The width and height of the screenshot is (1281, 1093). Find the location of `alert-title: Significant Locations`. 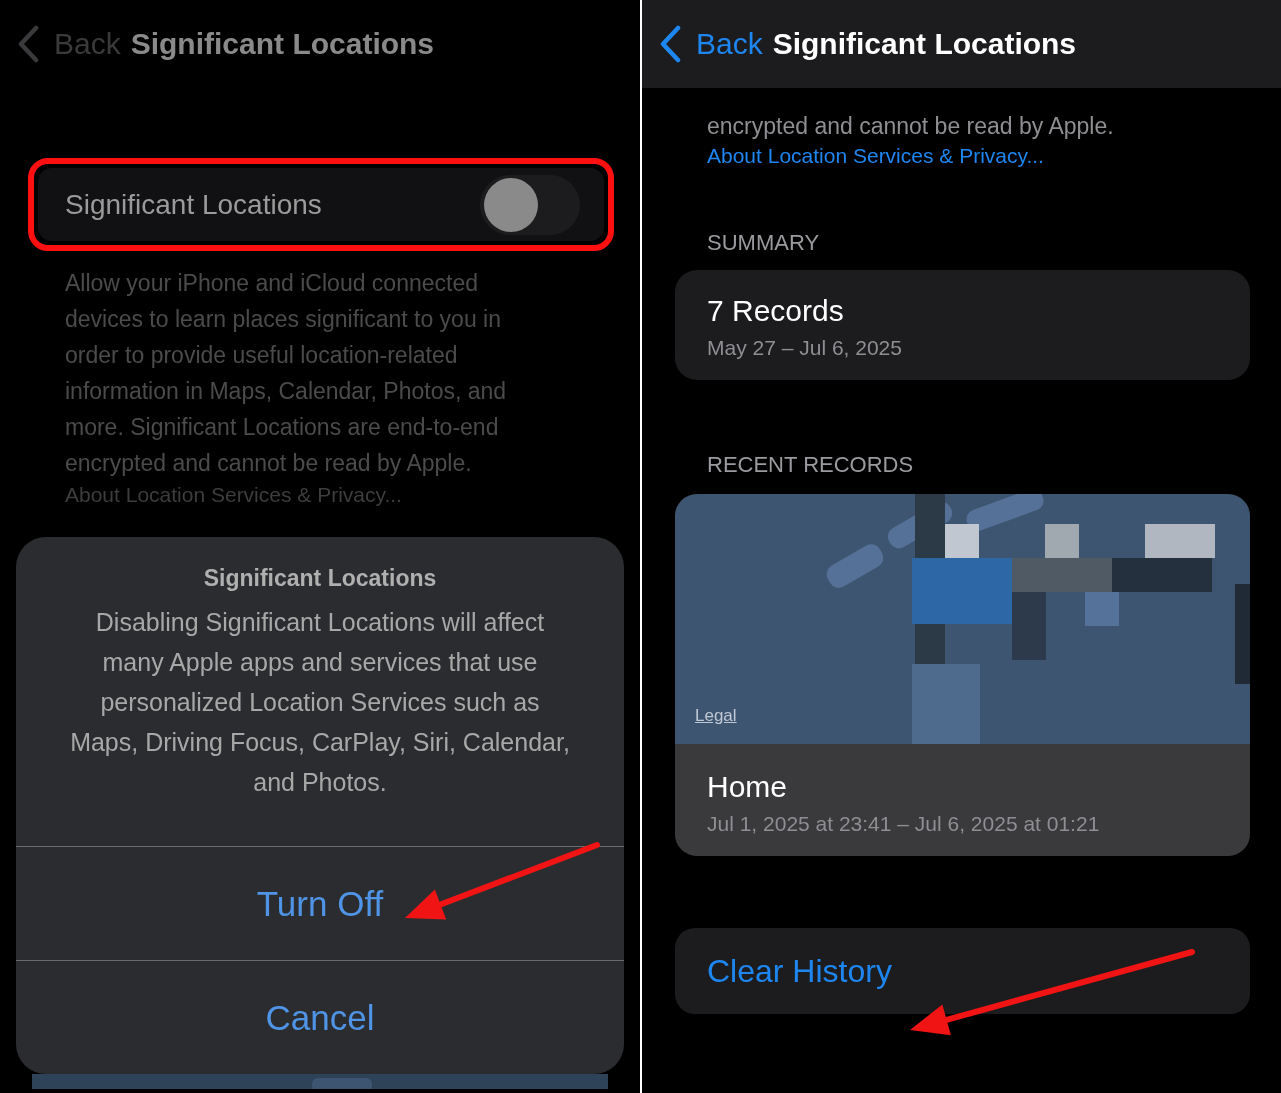

alert-title: Significant Locations is located at coordinates (320, 578).